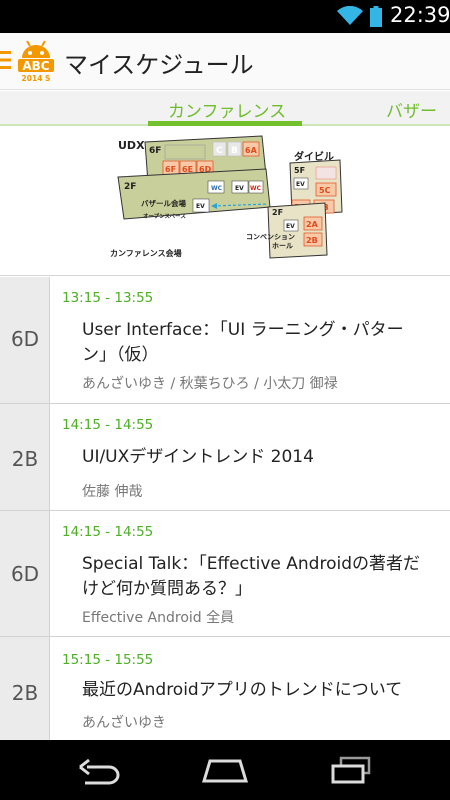 Image resolution: width=450 pixels, height=800 pixels. I want to click on map-room-2b: 2B, so click(312, 240).